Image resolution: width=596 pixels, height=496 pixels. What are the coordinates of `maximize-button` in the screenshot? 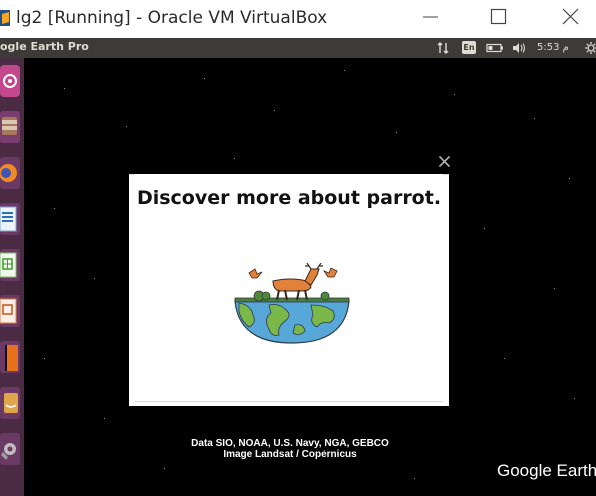 It's located at (499, 19).